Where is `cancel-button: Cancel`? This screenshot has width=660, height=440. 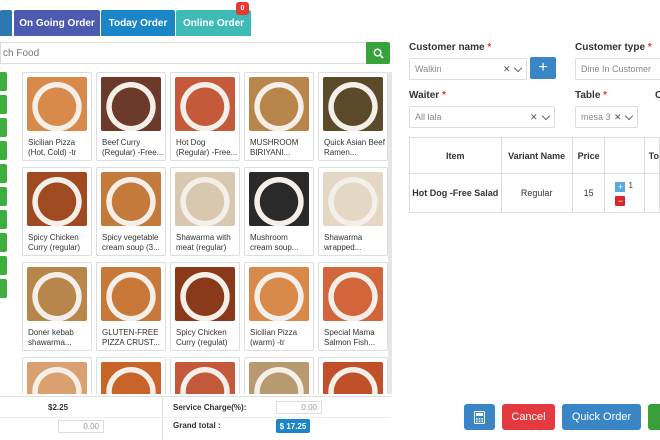 cancel-button: Cancel is located at coordinates (528, 417).